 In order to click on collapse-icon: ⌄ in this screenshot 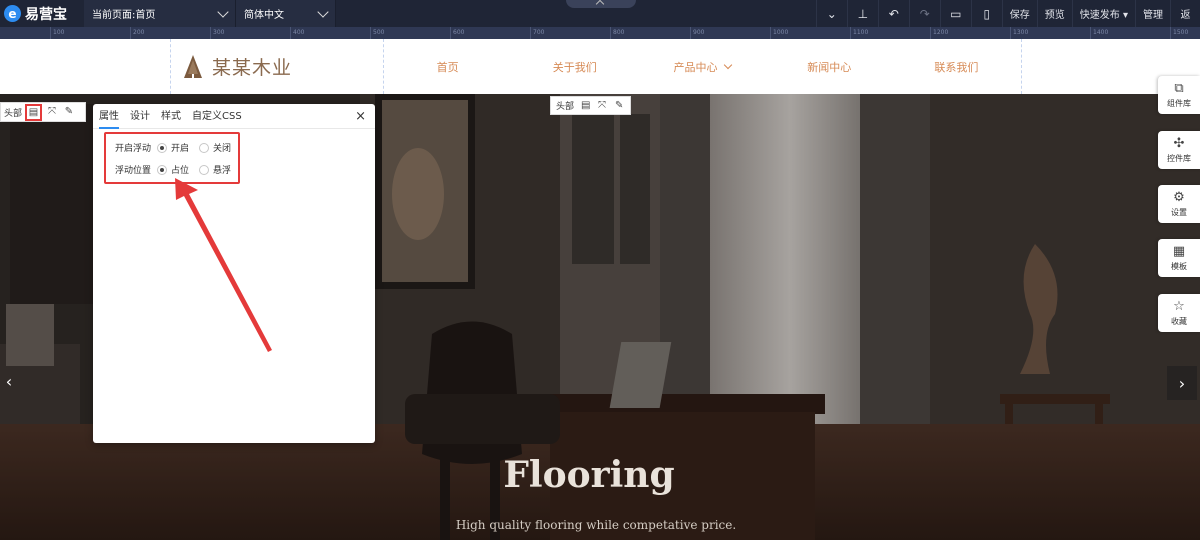, I will do `click(831, 13)`.